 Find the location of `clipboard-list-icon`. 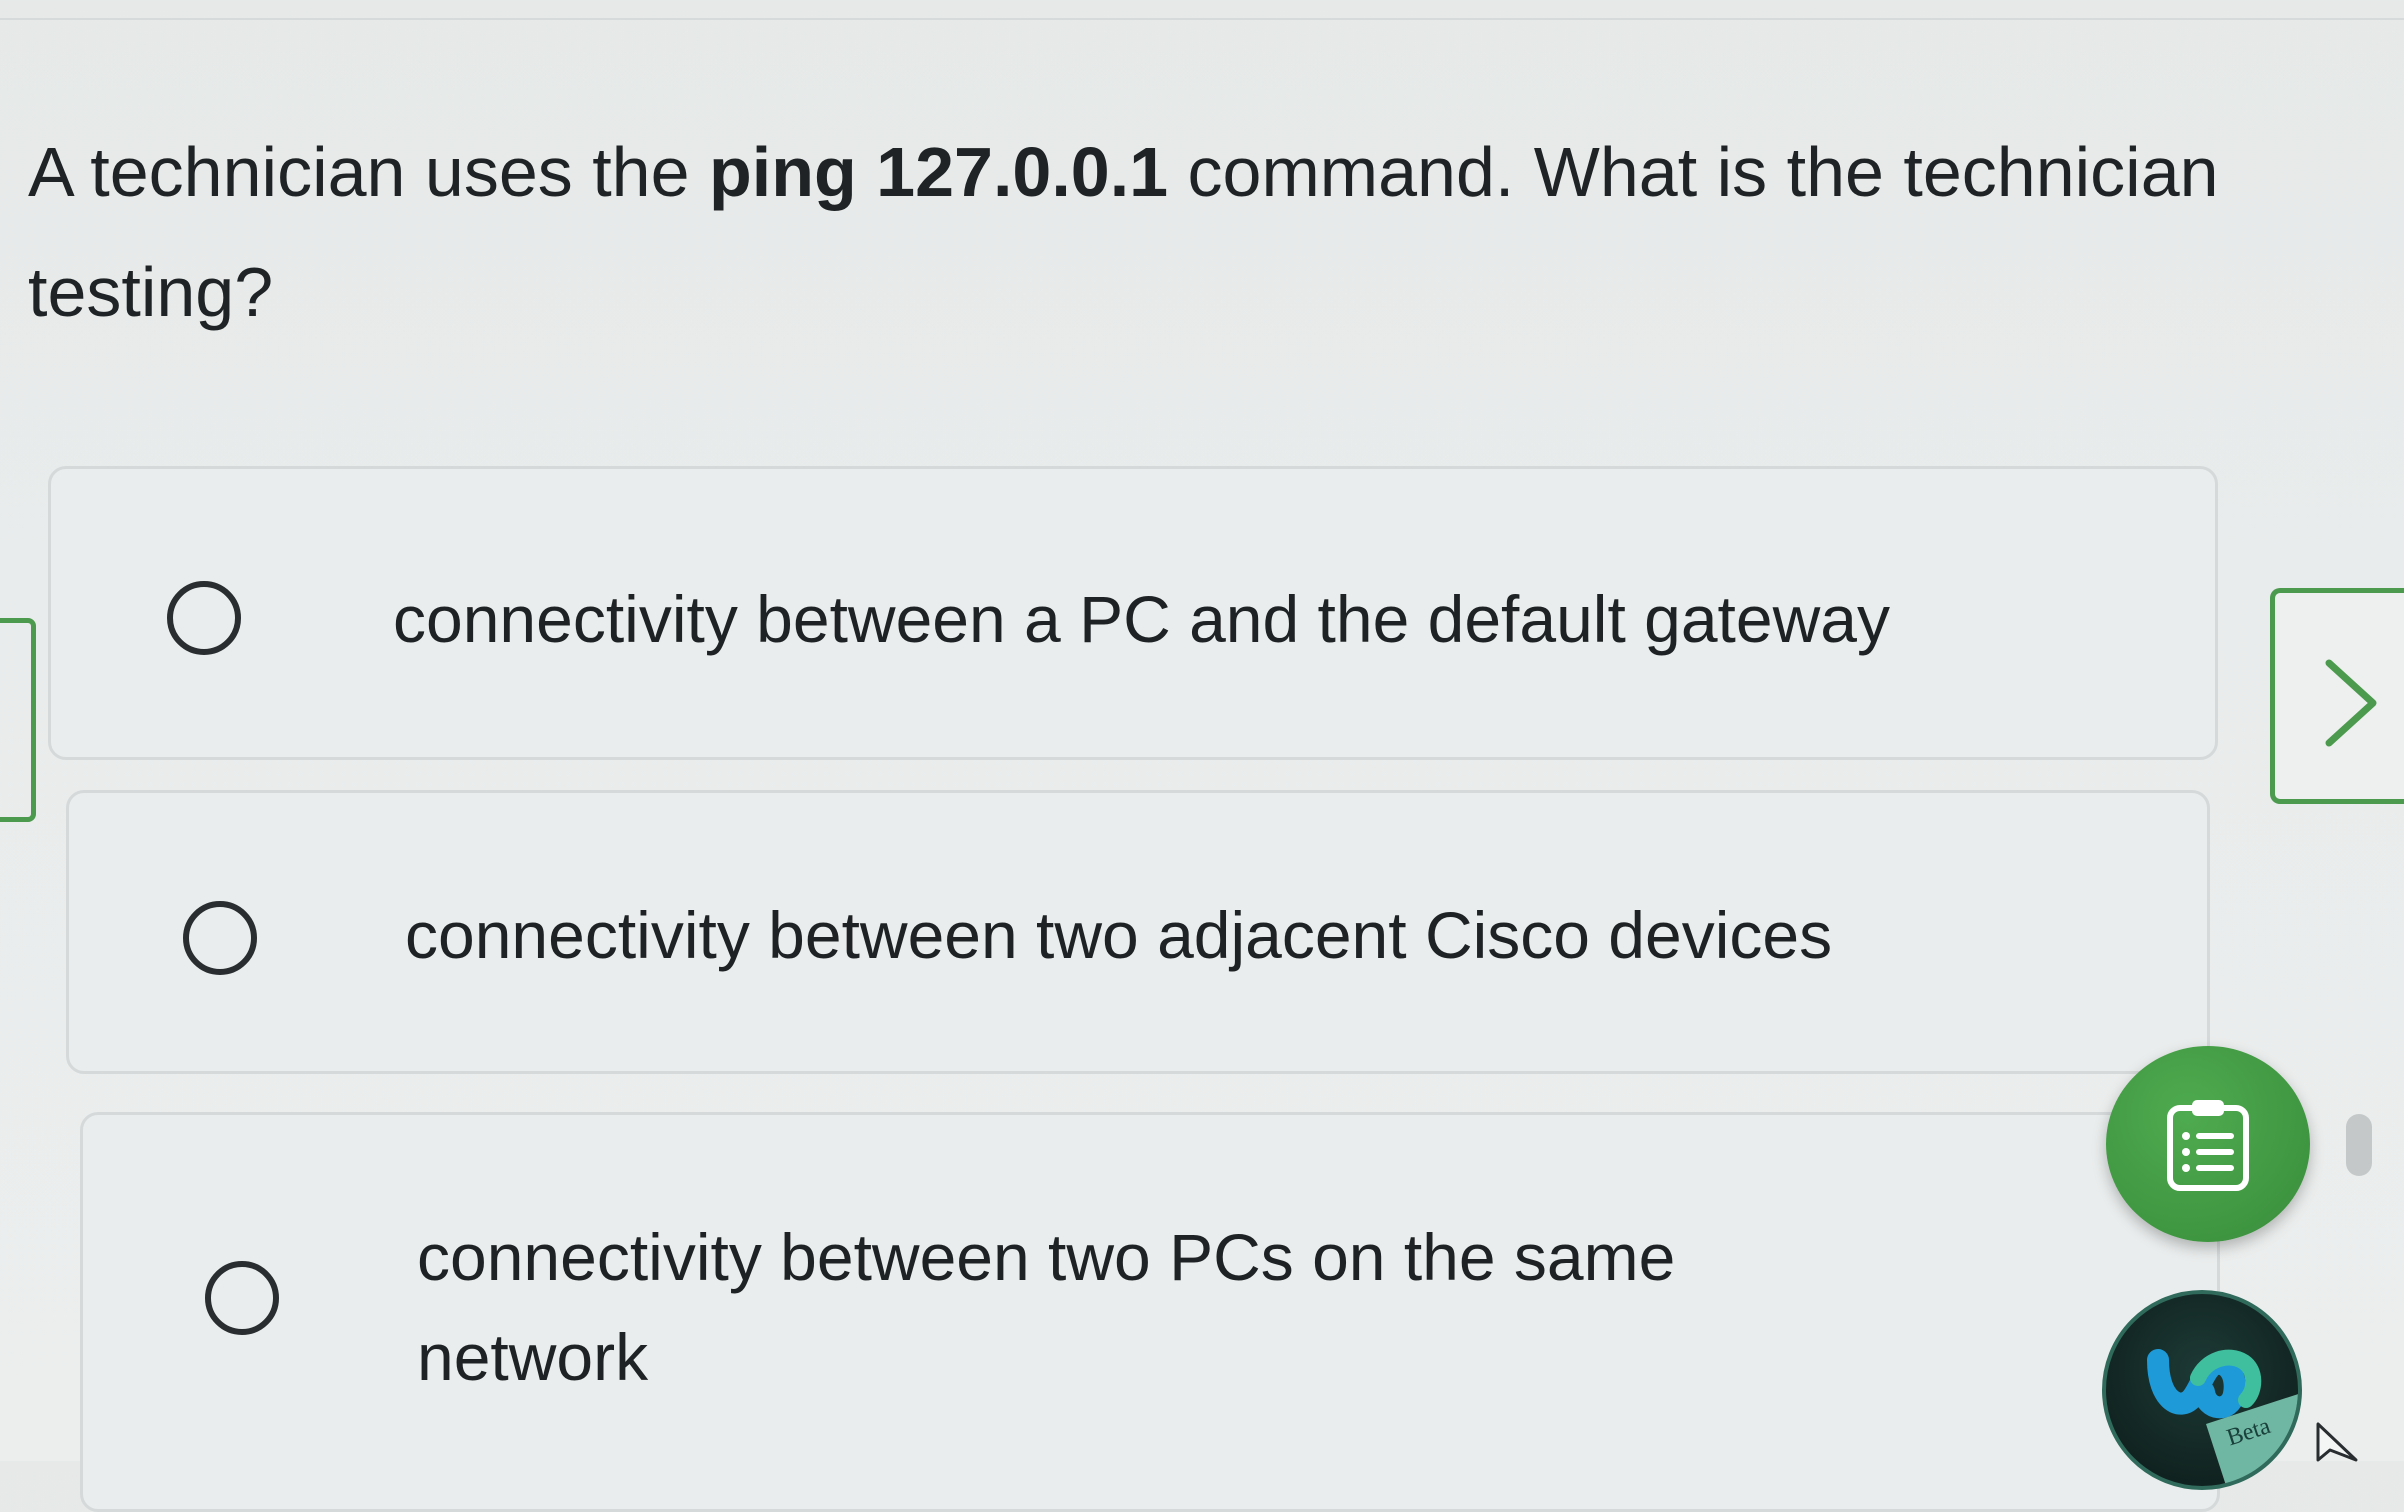

clipboard-list-icon is located at coordinates (2208, 1145).